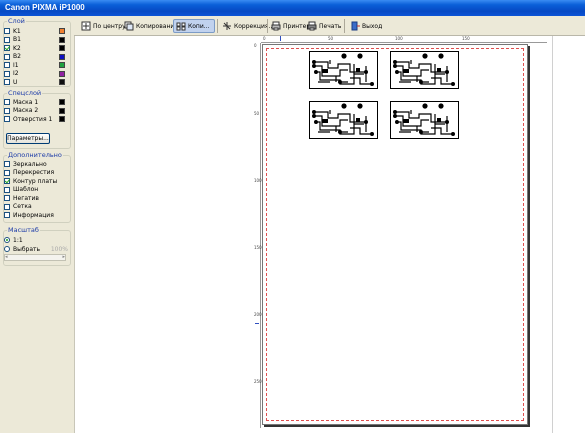  Describe the element at coordinates (27, 249) in the screenshot. I see `scale-option-label: Выбрать` at that location.